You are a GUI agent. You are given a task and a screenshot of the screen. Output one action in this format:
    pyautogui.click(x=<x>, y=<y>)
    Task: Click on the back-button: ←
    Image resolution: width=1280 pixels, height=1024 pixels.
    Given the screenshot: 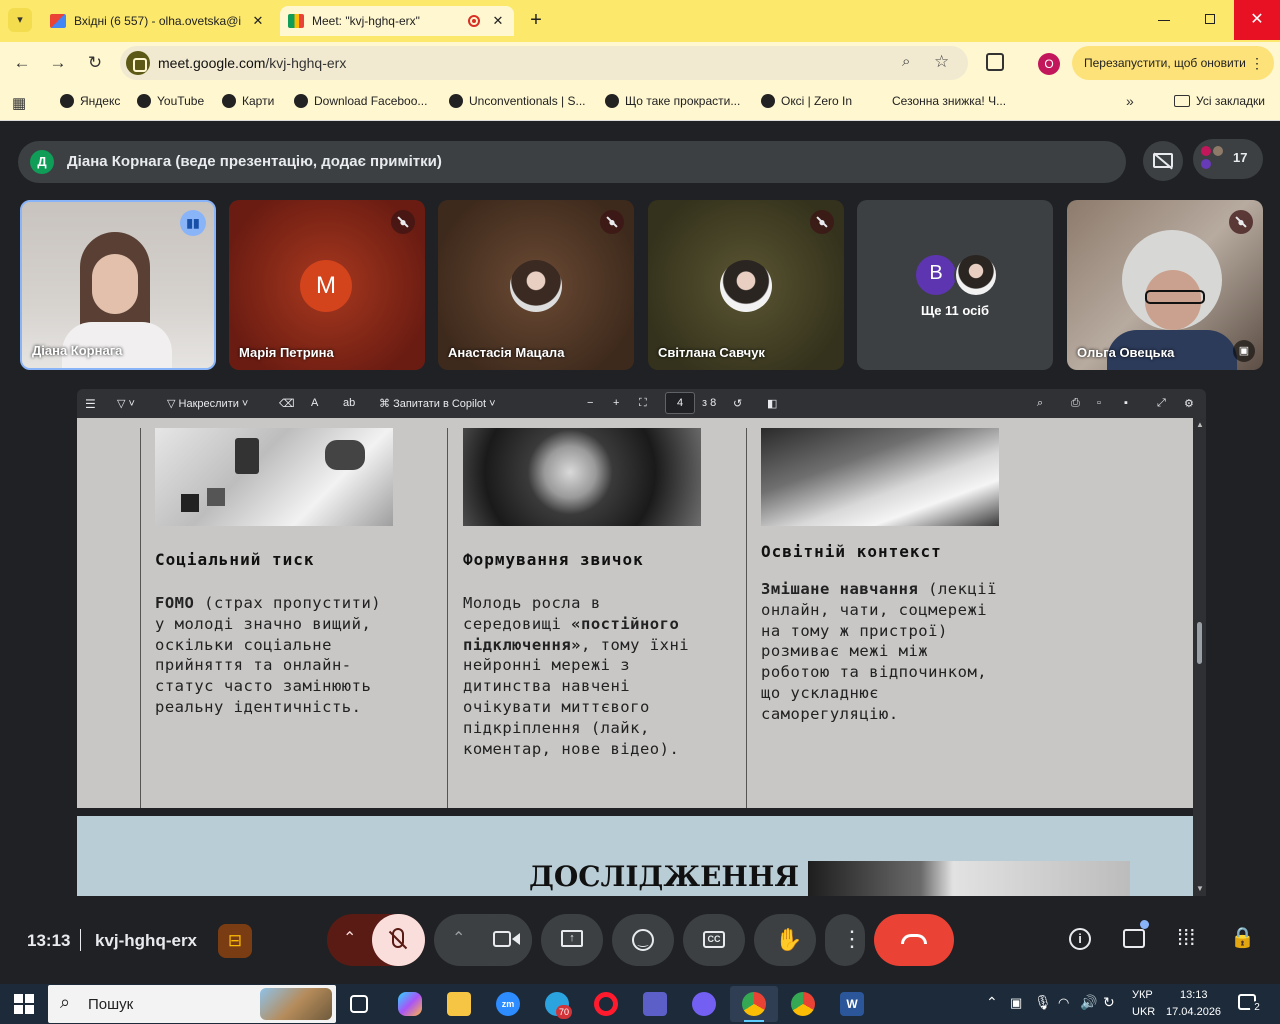 What is the action you would take?
    pyautogui.click(x=22, y=63)
    